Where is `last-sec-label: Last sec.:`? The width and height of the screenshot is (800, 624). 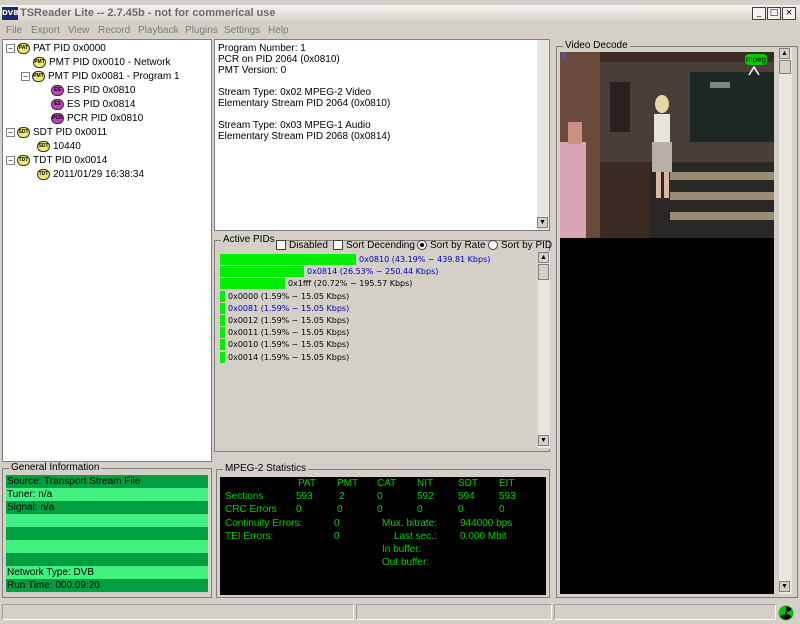
last-sec-label: Last sec.: is located at coordinates (415, 536).